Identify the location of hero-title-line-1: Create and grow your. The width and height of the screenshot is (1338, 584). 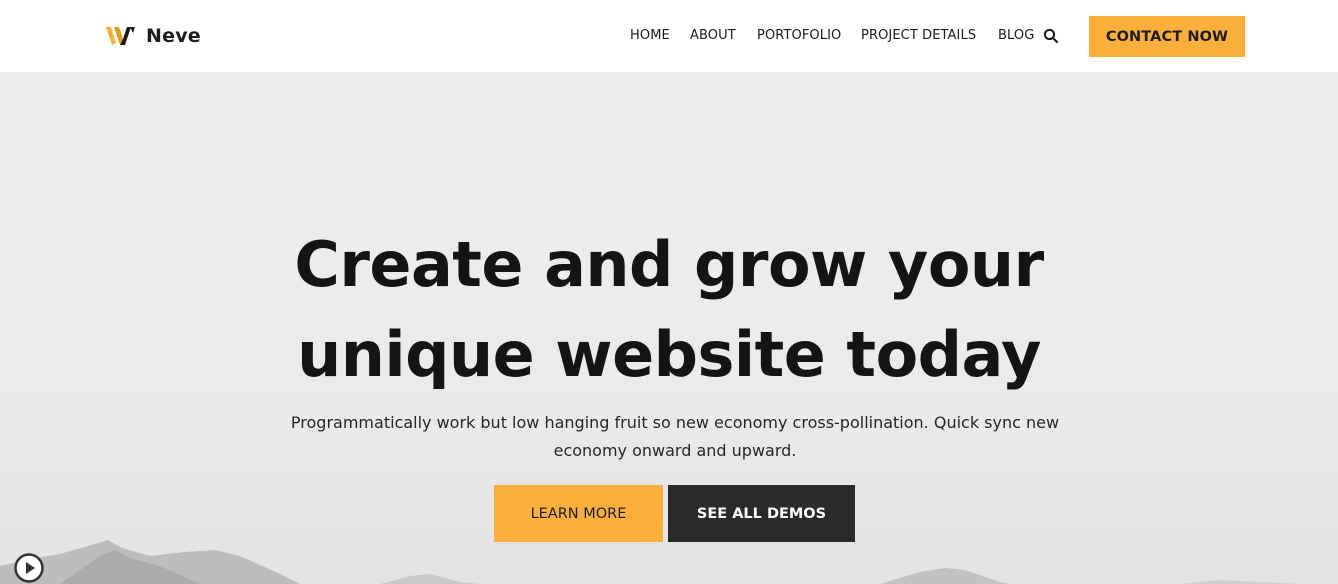
(669, 264).